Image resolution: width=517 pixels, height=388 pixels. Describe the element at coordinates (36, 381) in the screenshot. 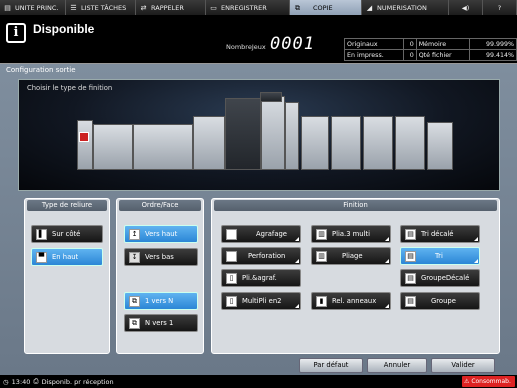

I see `printer-status-icon: ⎙` at that location.